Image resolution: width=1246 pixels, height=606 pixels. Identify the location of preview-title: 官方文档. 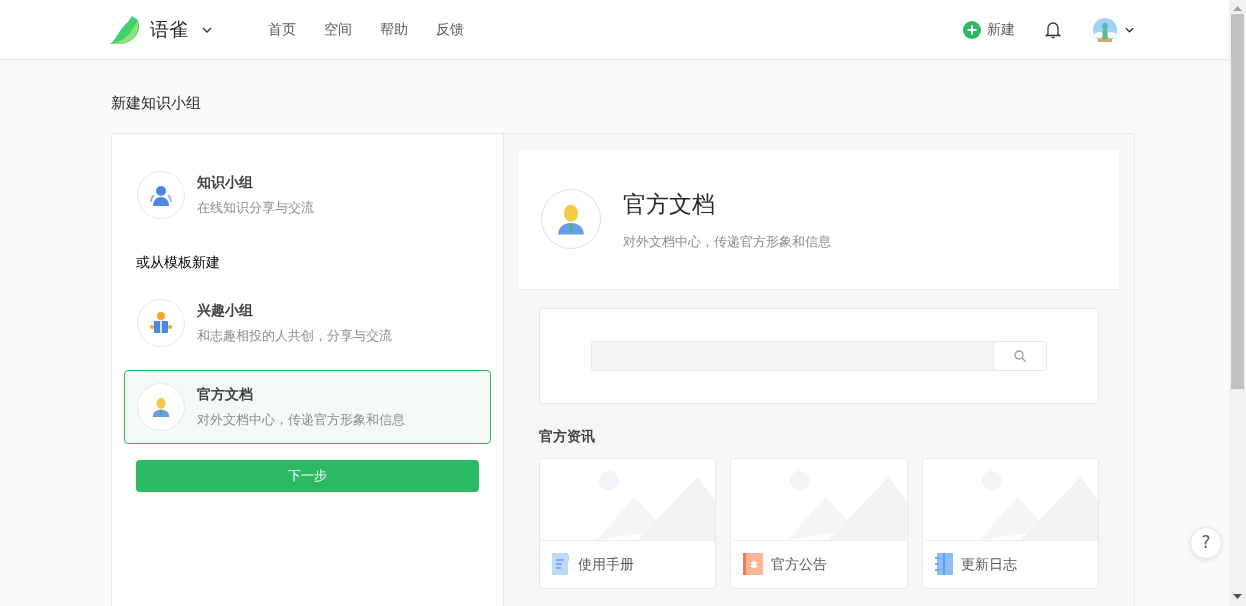
(669, 204).